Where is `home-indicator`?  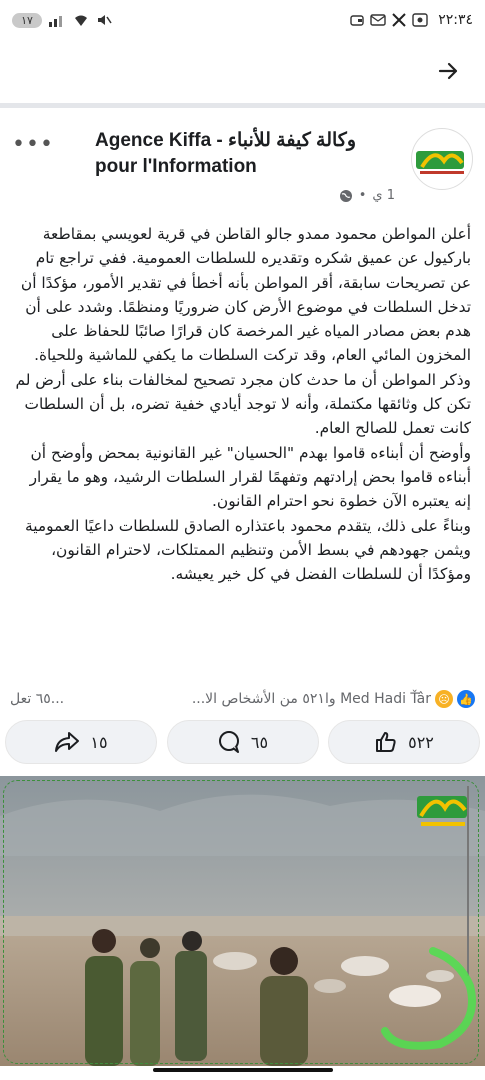 home-indicator is located at coordinates (242, 1070).